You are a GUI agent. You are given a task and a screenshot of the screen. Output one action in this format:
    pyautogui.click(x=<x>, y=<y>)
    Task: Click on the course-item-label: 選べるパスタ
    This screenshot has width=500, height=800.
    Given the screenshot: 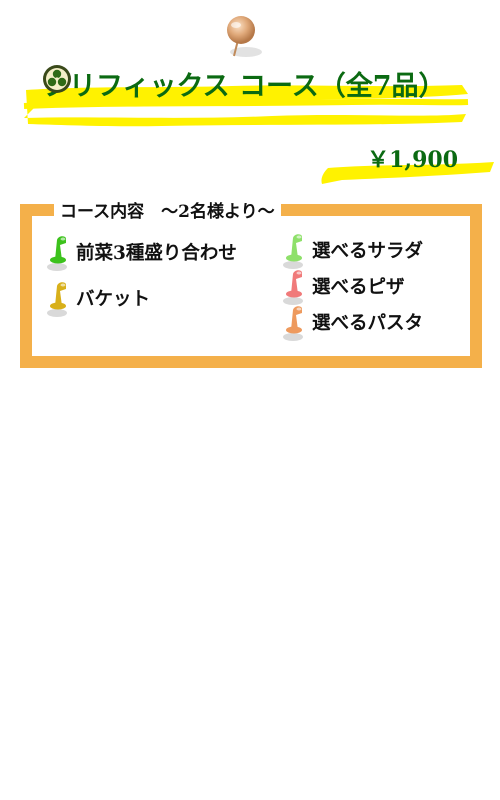 What is the action you would take?
    pyautogui.click(x=368, y=323)
    